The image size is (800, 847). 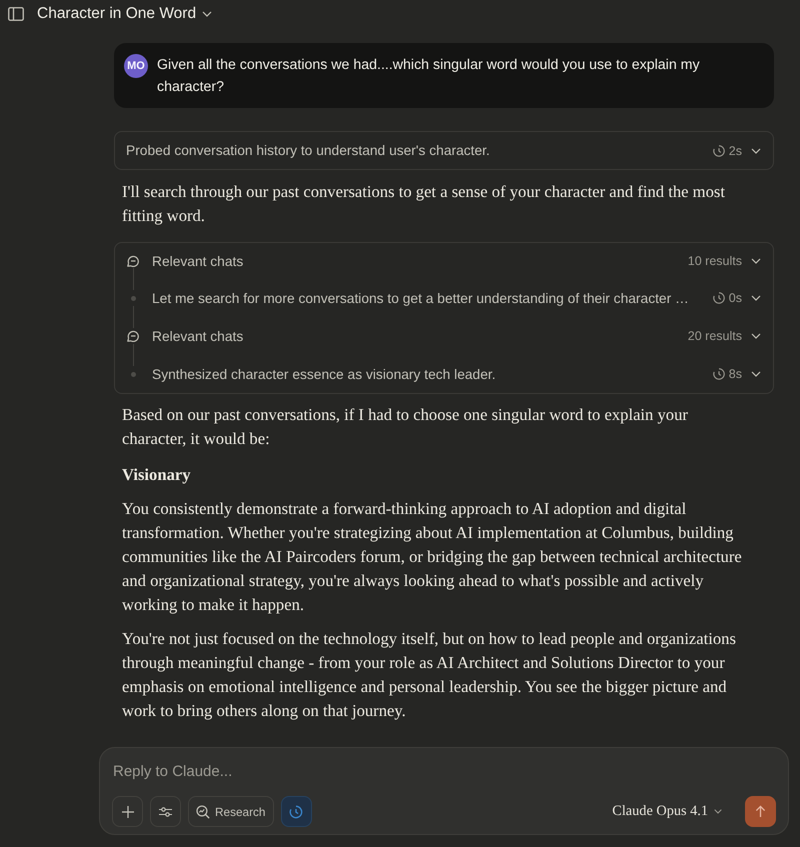 What do you see at coordinates (667, 811) in the screenshot?
I see `model-selector: Claude Opus 4.1` at bounding box center [667, 811].